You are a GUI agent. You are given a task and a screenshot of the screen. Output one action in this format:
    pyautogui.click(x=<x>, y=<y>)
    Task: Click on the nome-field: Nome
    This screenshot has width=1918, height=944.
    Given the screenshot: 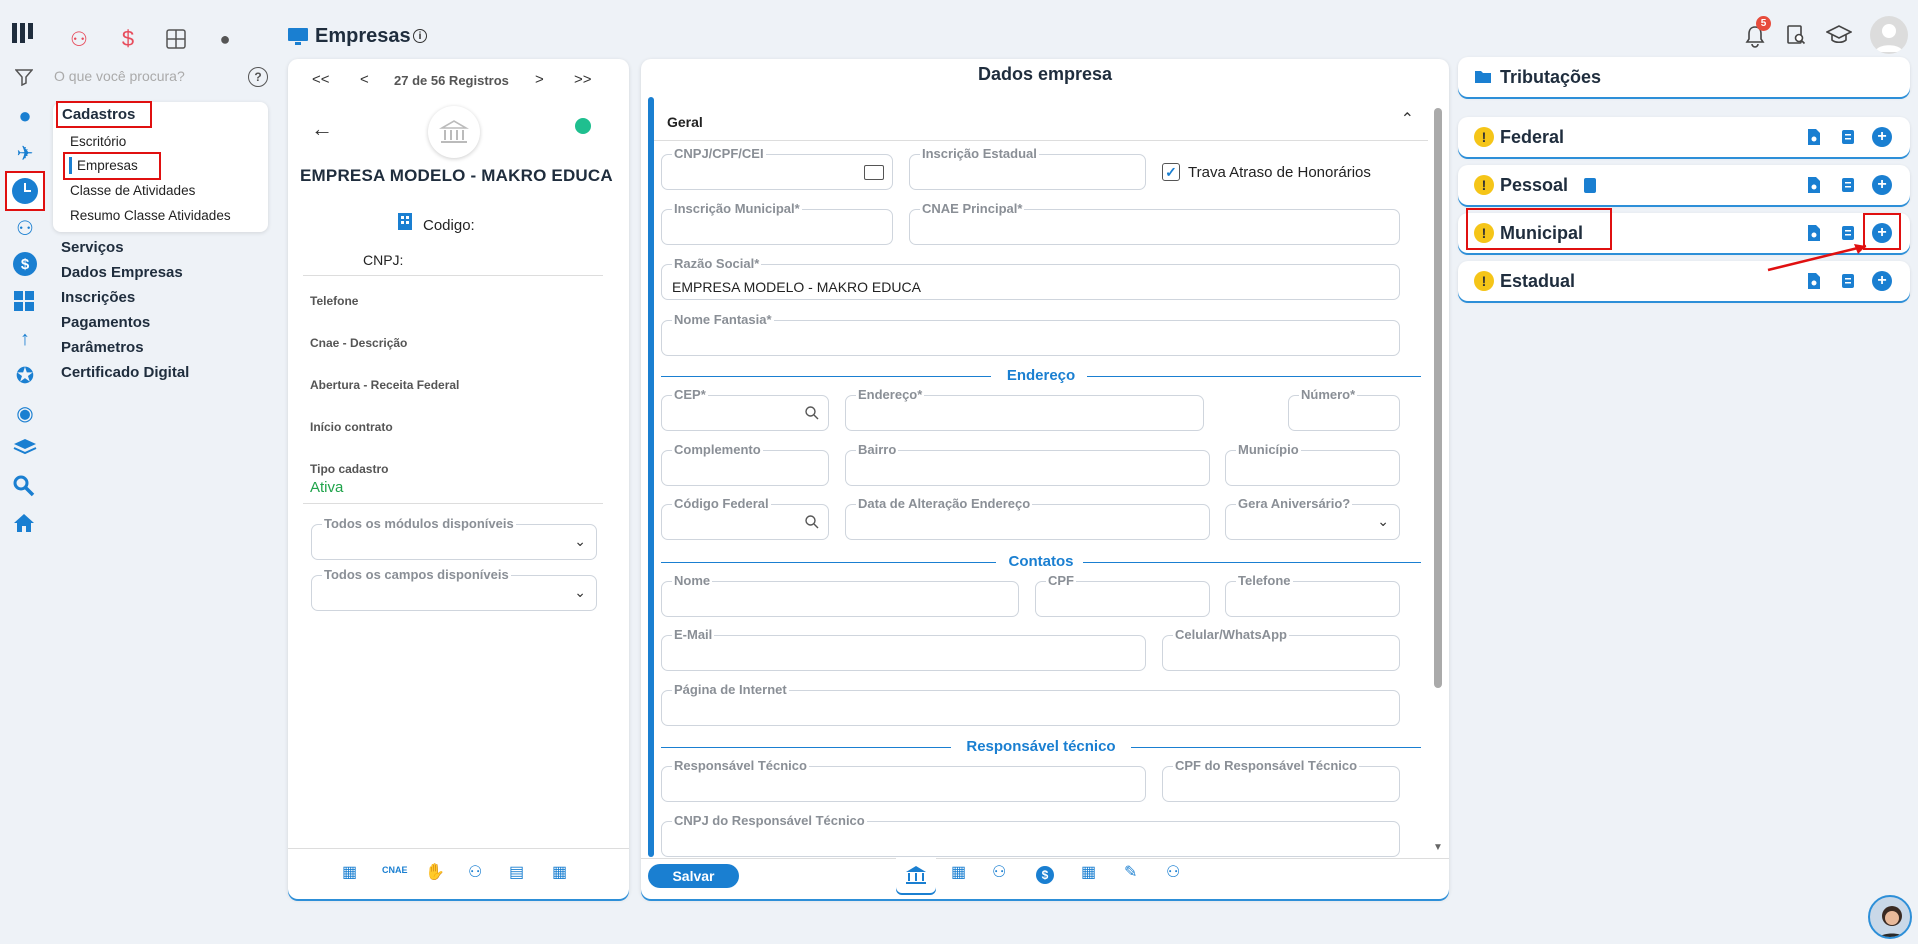 What is the action you would take?
    pyautogui.click(x=840, y=595)
    